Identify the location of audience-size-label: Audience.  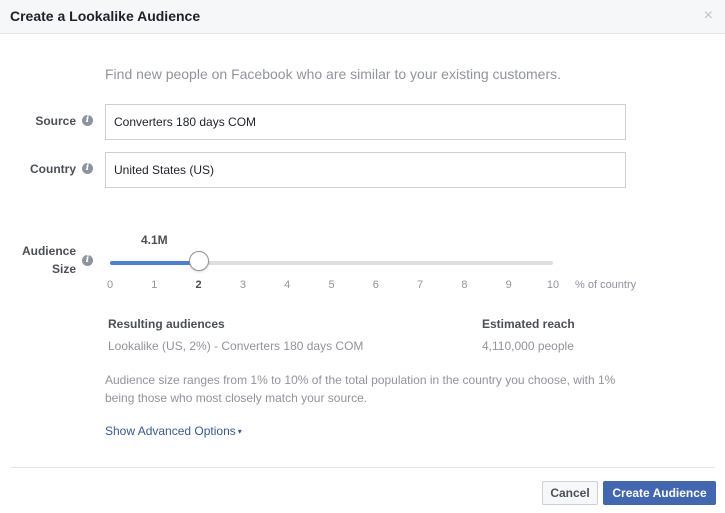
(48, 251).